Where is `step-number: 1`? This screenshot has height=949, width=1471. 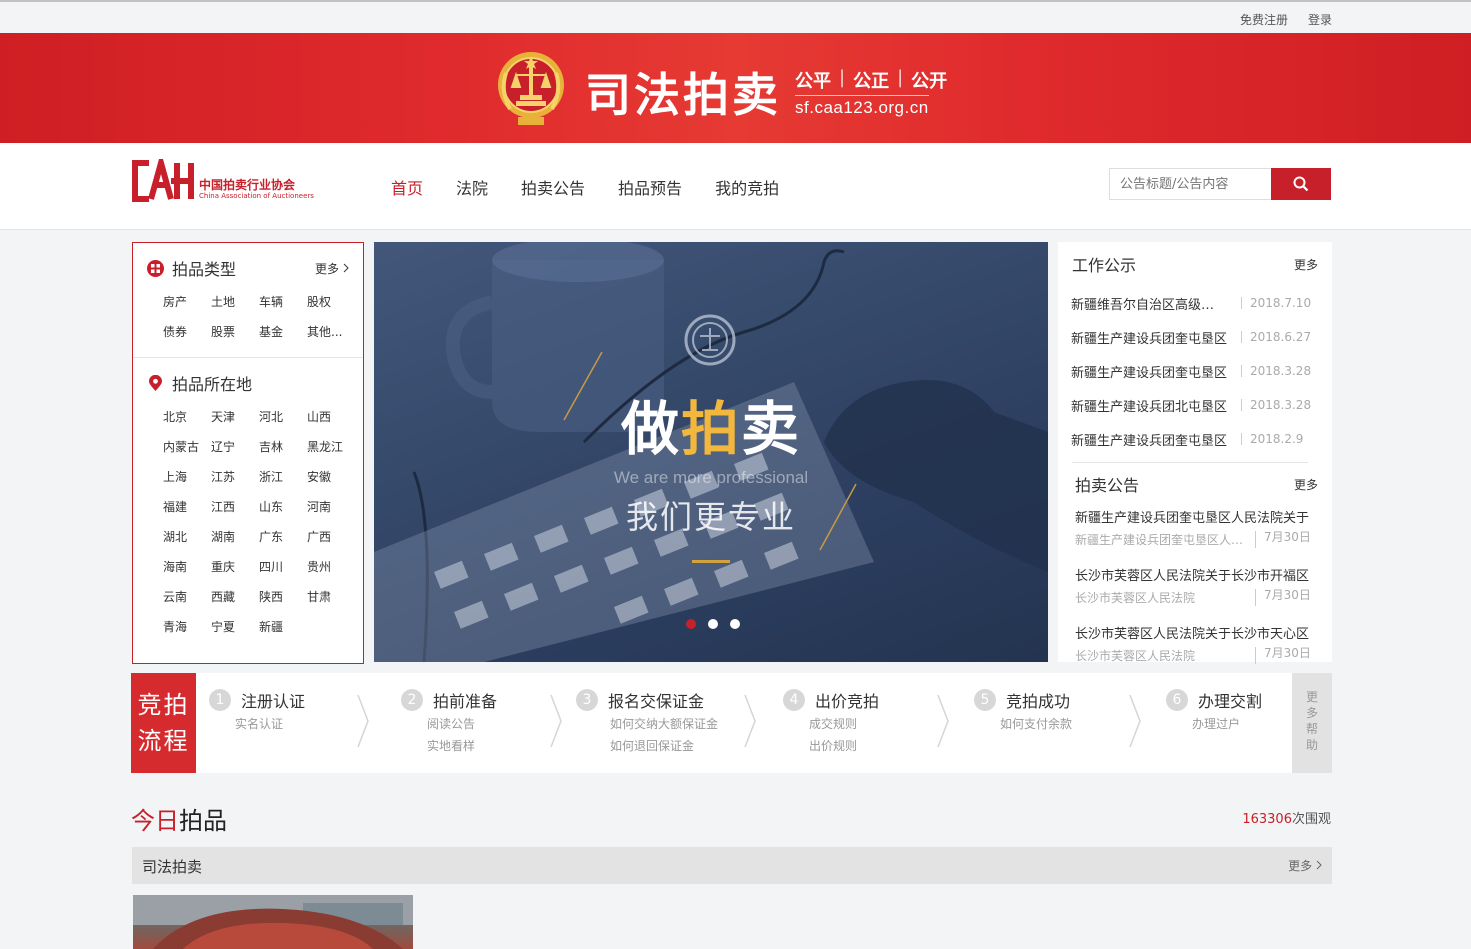
step-number: 1 is located at coordinates (220, 700).